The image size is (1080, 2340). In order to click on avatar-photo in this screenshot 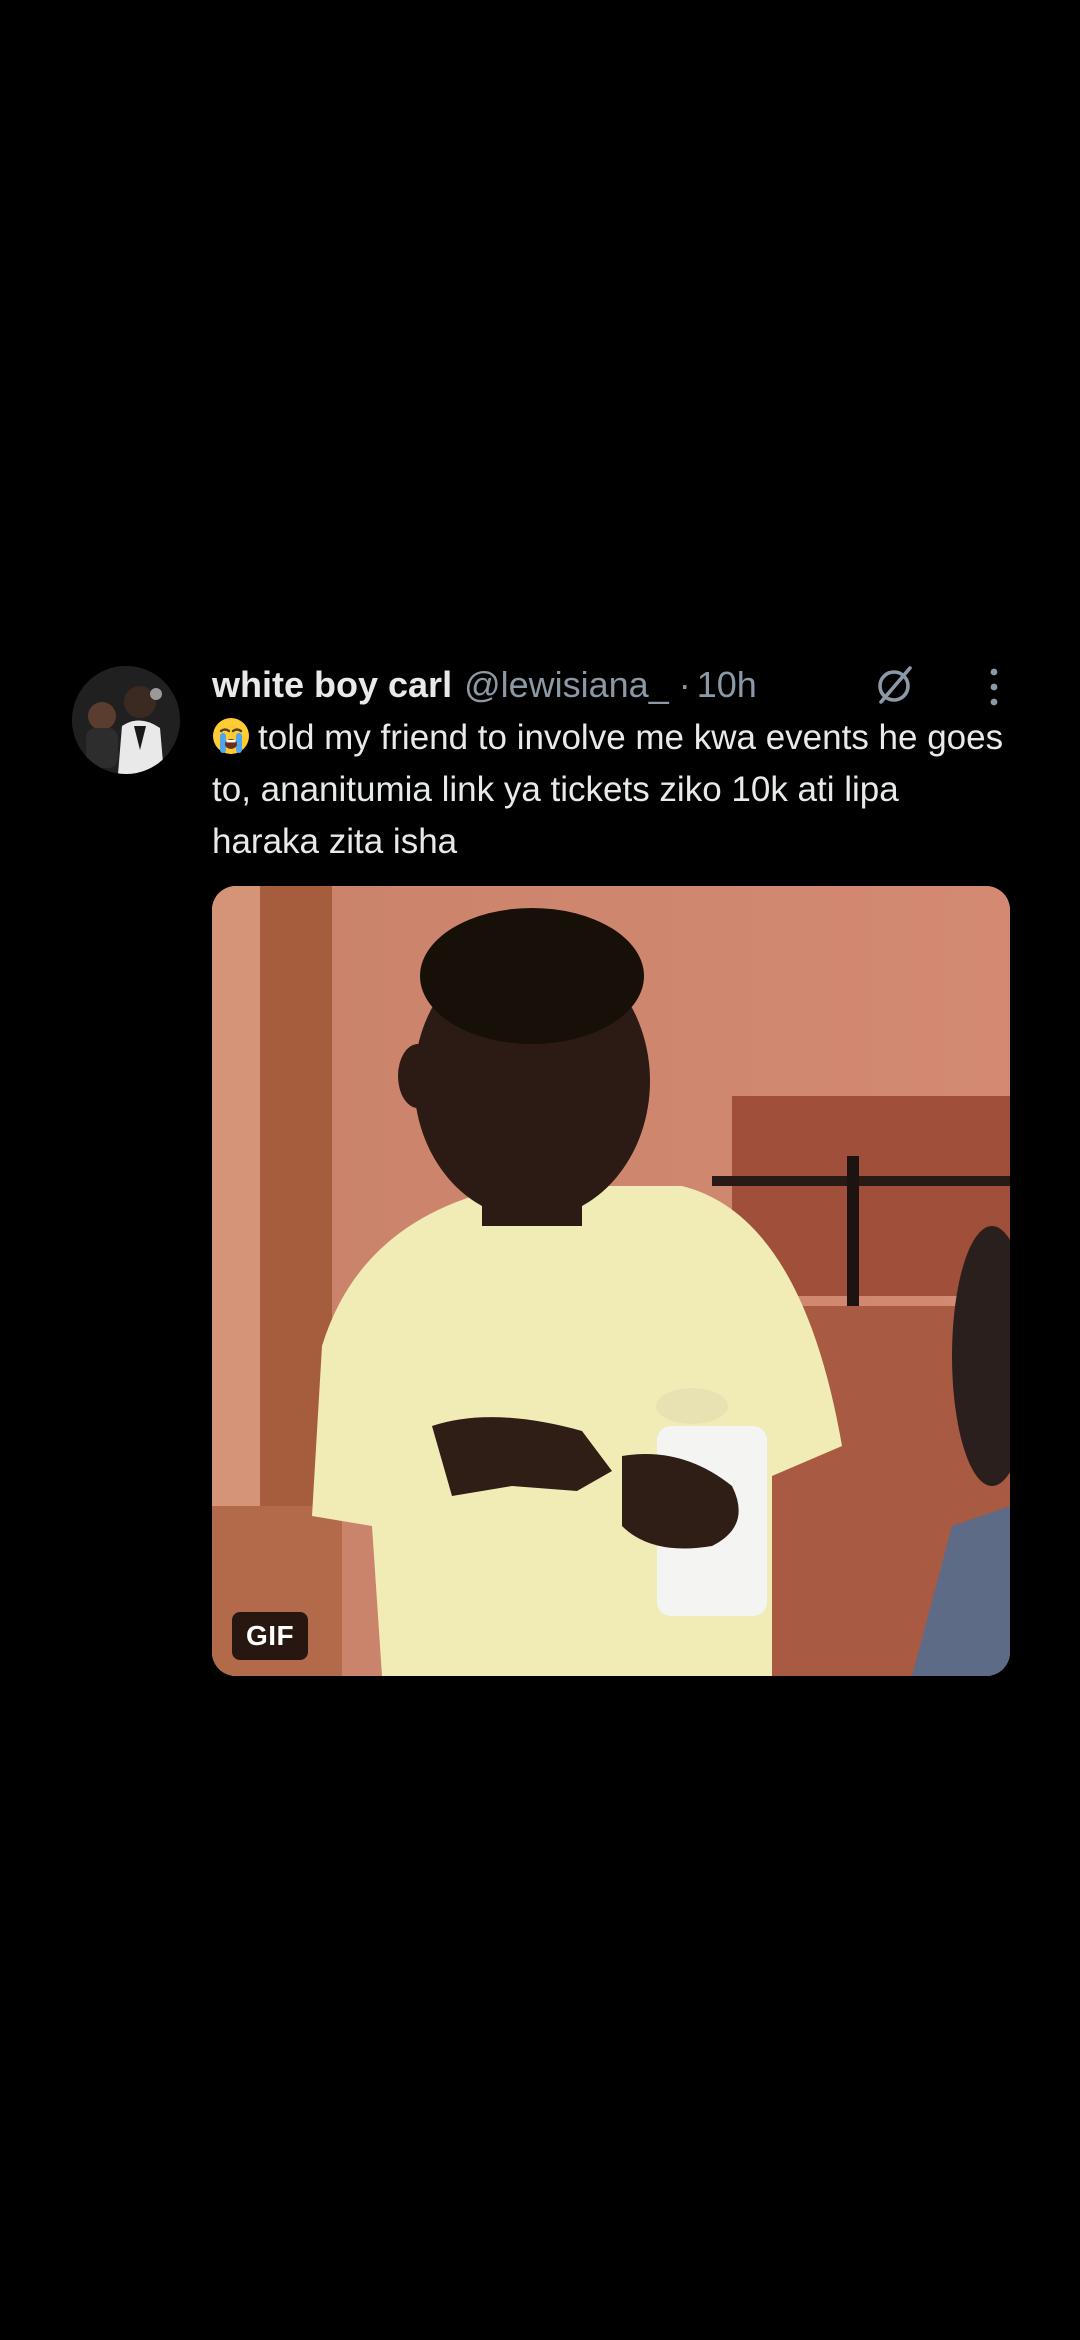, I will do `click(126, 720)`.